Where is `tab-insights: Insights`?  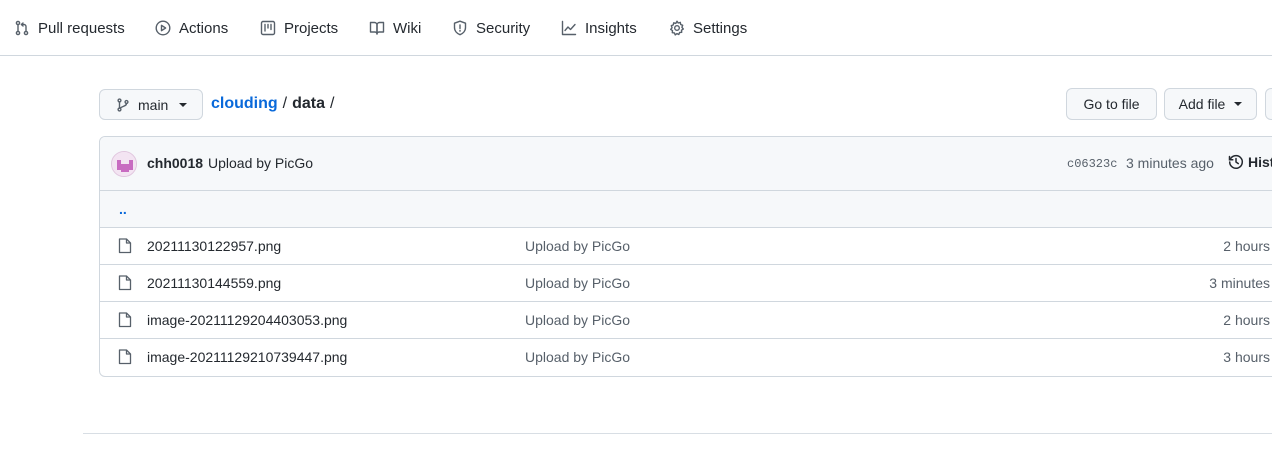
tab-insights: Insights is located at coordinates (599, 28).